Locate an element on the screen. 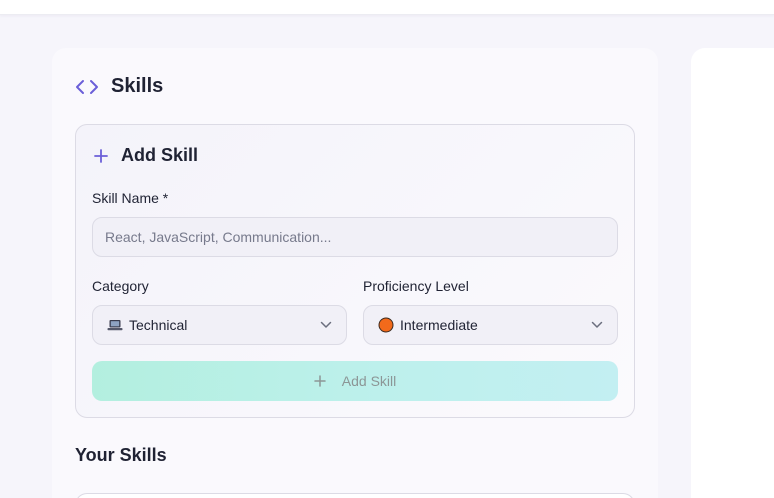 This screenshot has width=774, height=498. code-icon is located at coordinates (87, 87).